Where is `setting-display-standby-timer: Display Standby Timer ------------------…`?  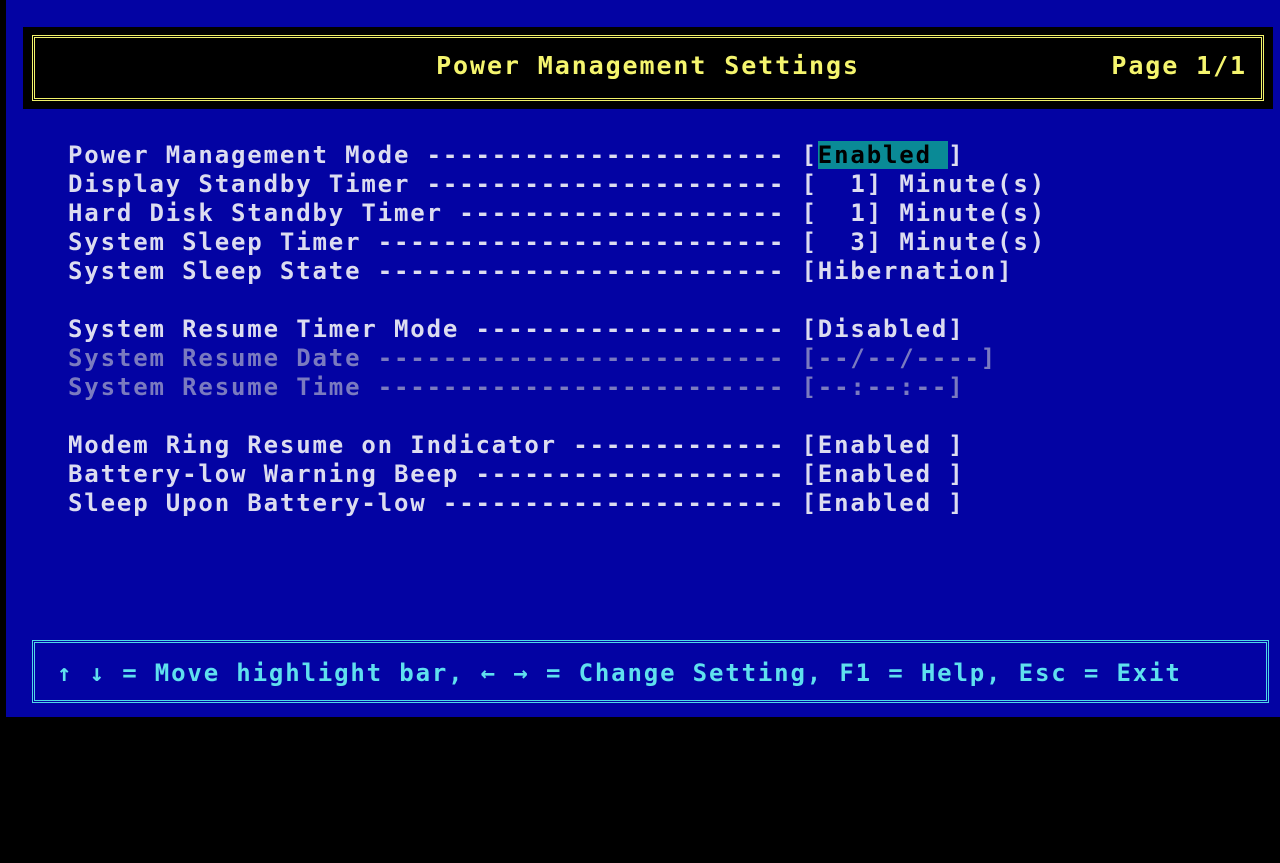
setting-display-standby-timer: Display Standby Timer ------------------… is located at coordinates (557, 184).